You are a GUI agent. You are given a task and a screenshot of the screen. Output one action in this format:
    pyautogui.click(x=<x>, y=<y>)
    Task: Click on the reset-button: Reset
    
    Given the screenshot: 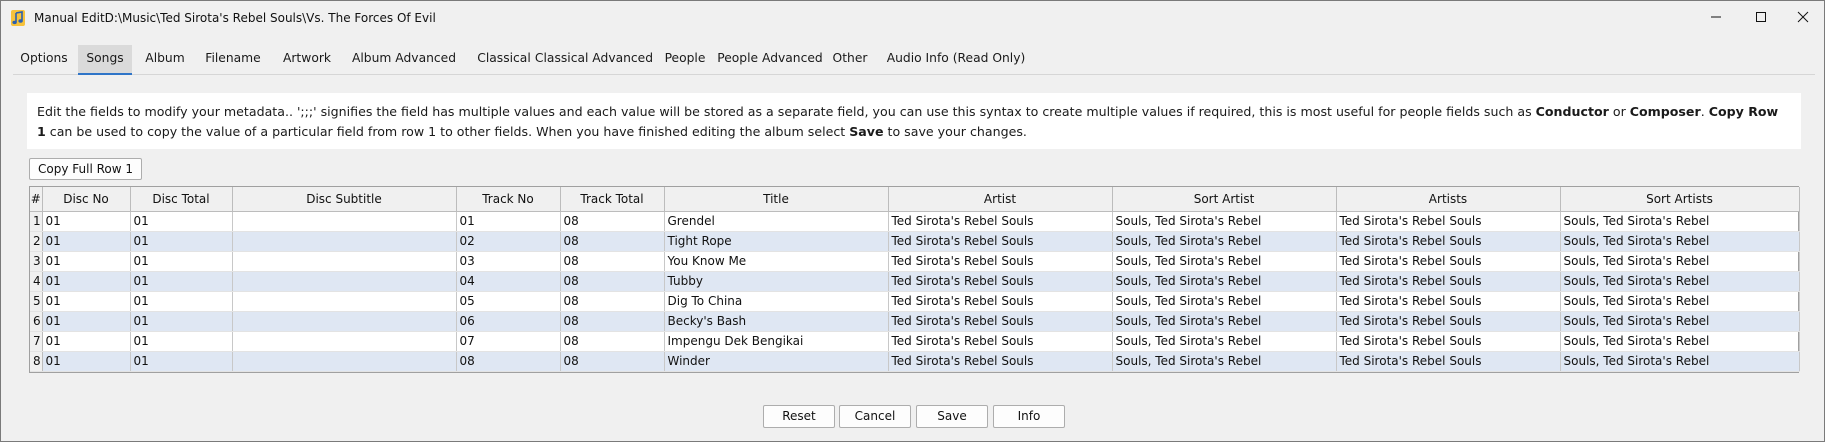 What is the action you would take?
    pyautogui.click(x=799, y=416)
    